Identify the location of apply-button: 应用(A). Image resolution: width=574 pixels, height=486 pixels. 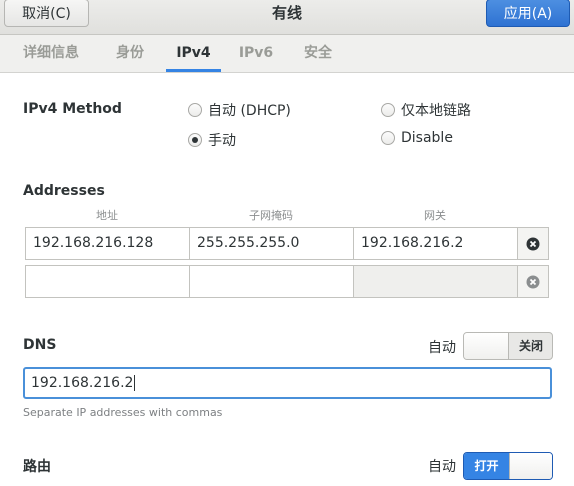
(528, 13).